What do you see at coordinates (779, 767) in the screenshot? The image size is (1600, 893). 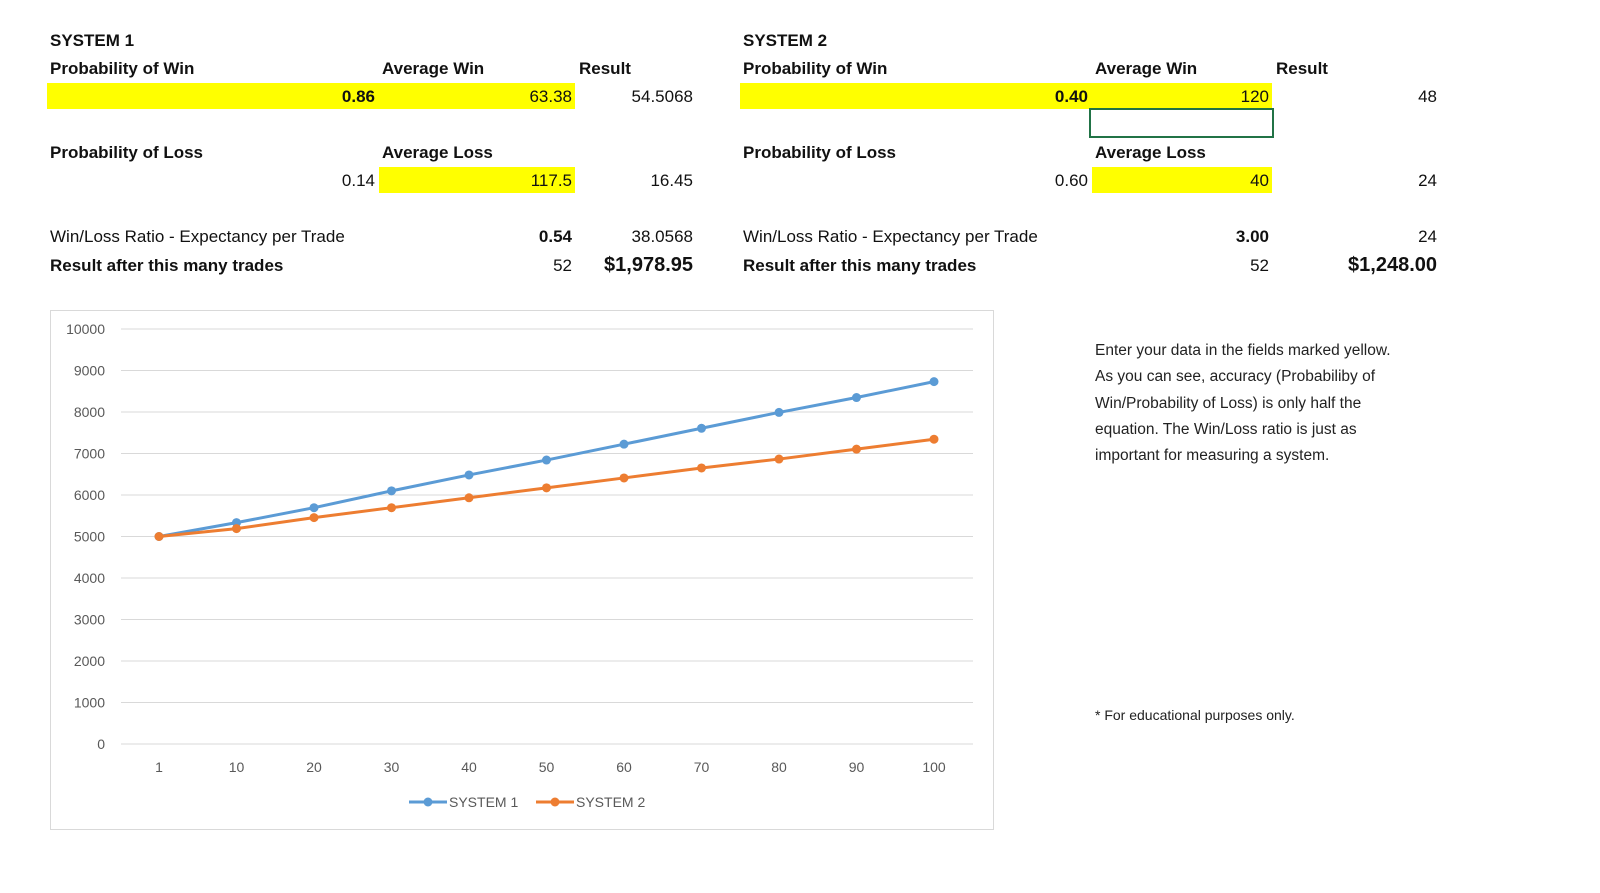 I see `x-tick-label: 80` at bounding box center [779, 767].